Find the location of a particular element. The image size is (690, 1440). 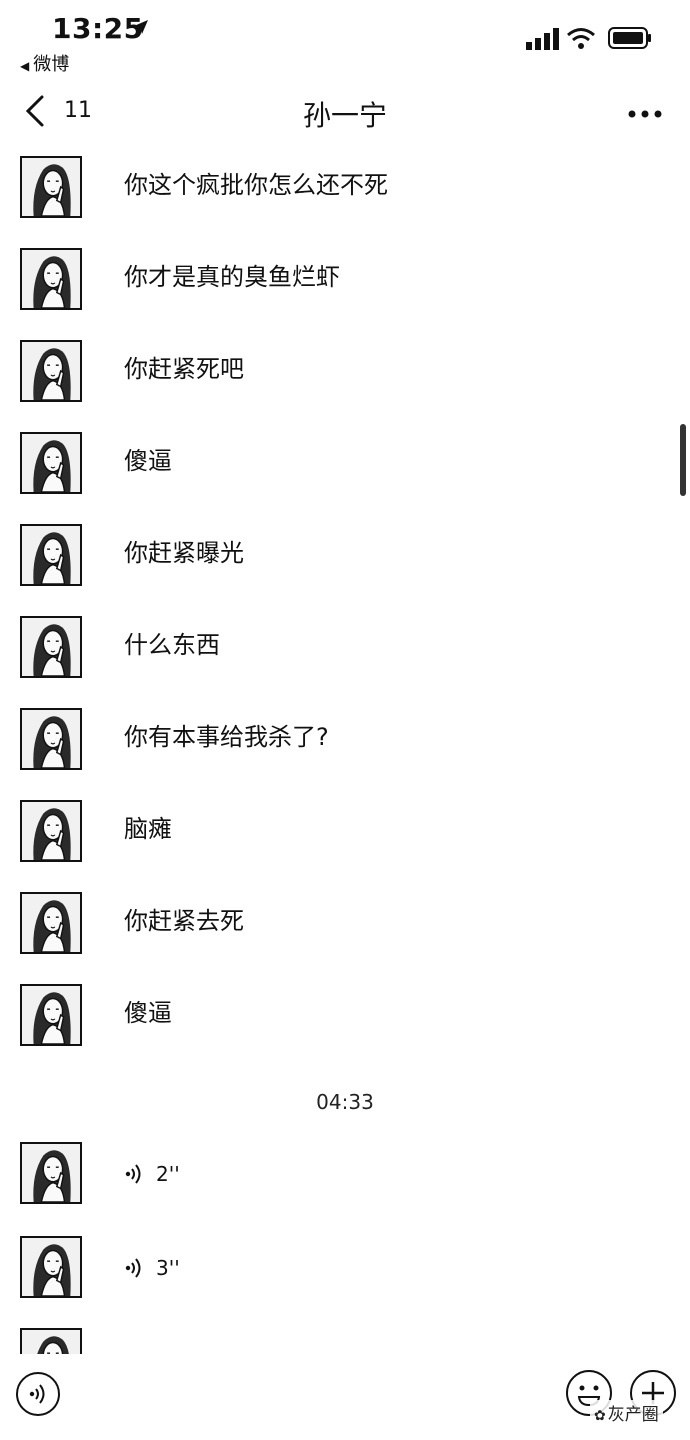

voice-duration: 3'' is located at coordinates (168, 1268).